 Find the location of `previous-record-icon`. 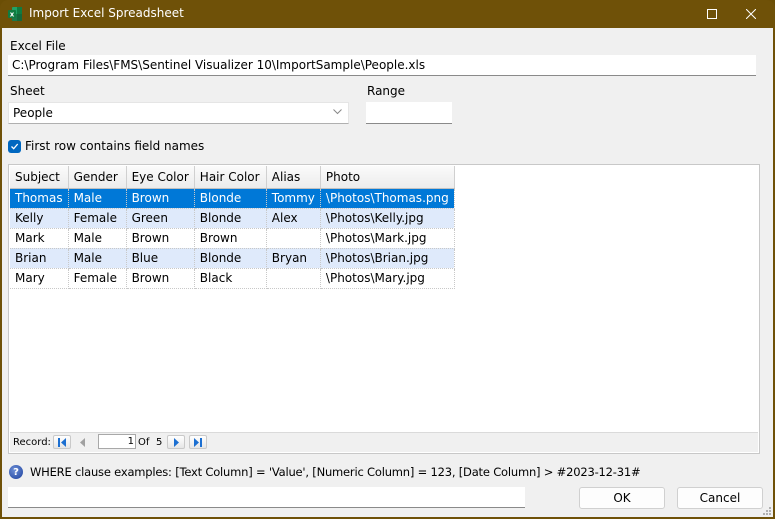

previous-record-icon is located at coordinates (82, 442).